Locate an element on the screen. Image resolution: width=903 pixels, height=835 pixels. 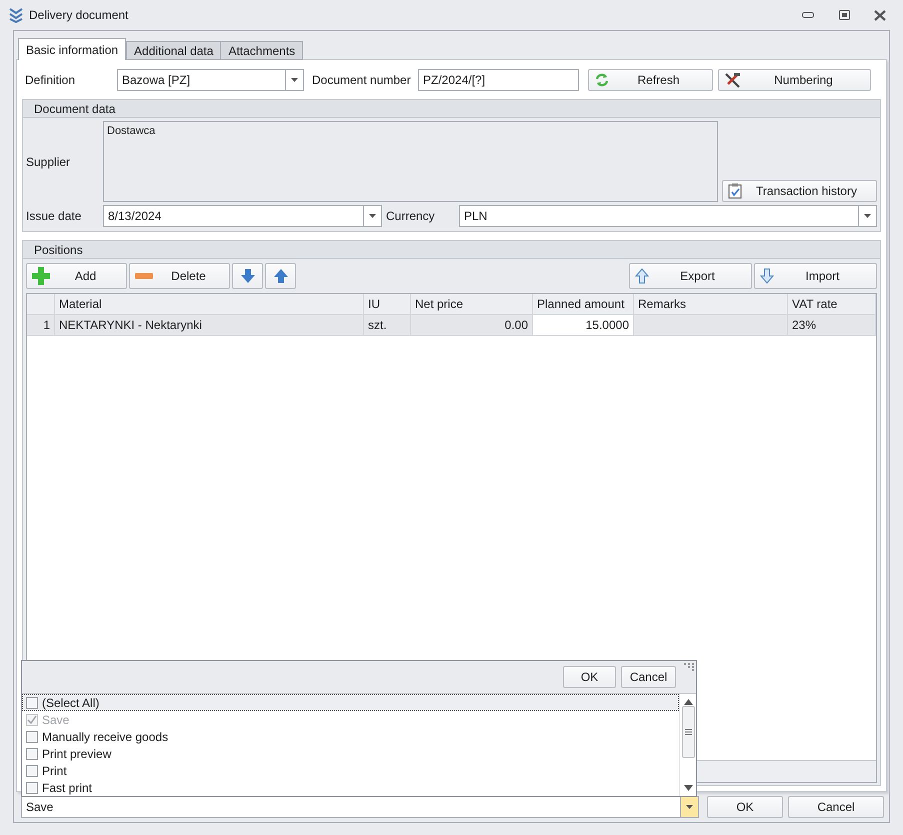
resize-grip-icon is located at coordinates (689, 667).